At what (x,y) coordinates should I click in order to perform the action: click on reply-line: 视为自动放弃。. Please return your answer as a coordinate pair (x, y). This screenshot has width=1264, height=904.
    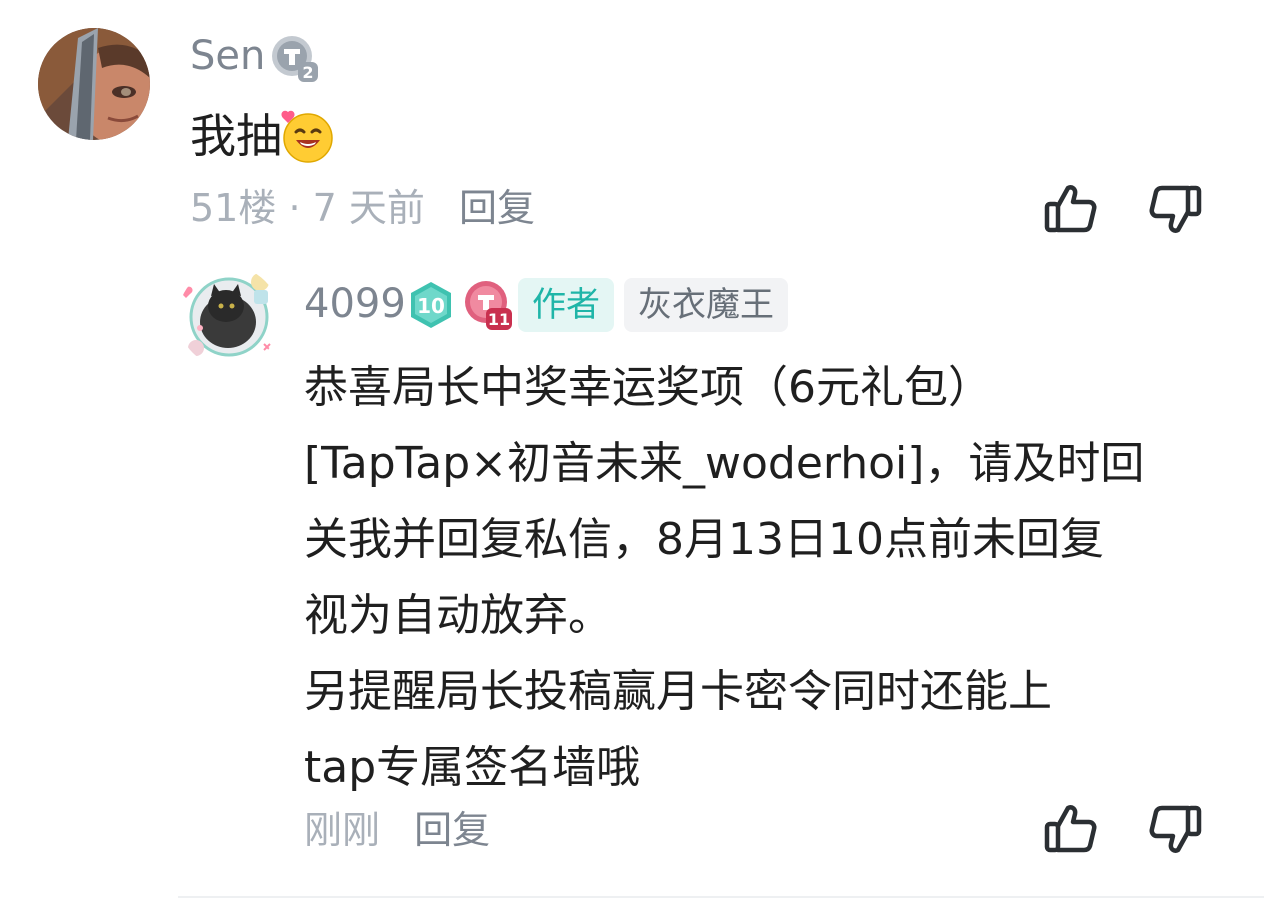
    Looking at the image, I should click on (458, 615).